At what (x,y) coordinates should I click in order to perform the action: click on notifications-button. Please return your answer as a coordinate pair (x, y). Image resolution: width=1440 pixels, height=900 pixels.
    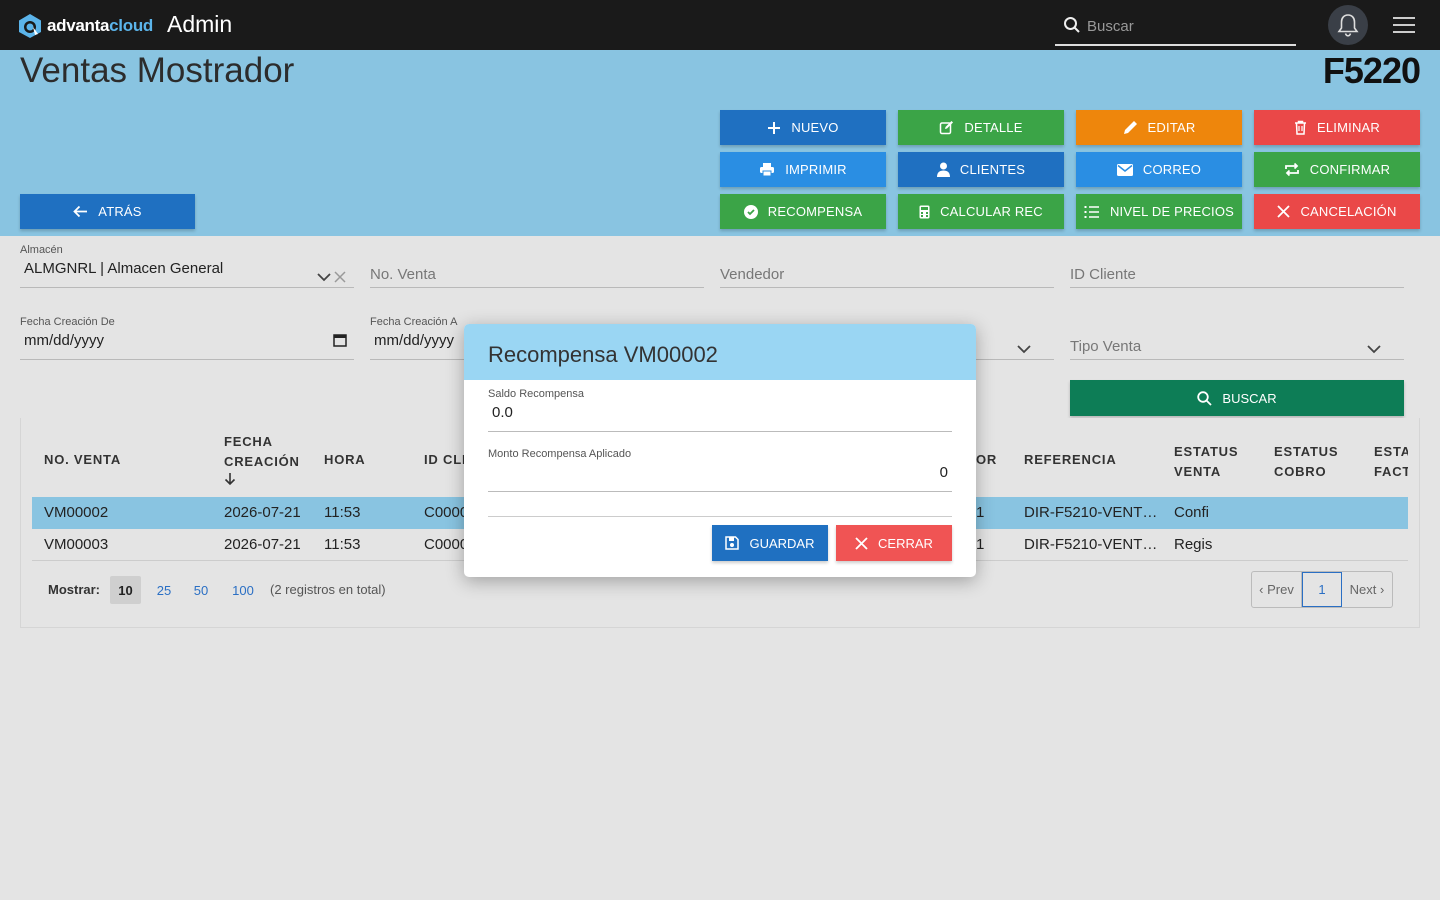
    Looking at the image, I should click on (1348, 25).